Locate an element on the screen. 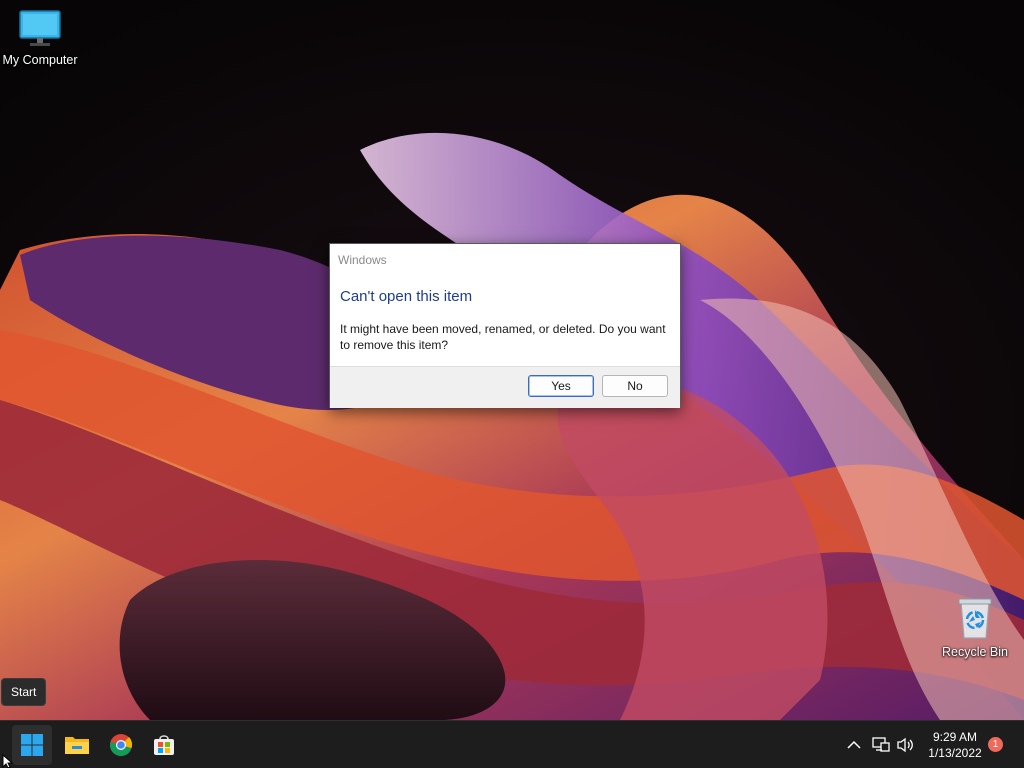 This screenshot has height=768, width=1024. start-button is located at coordinates (32, 745).